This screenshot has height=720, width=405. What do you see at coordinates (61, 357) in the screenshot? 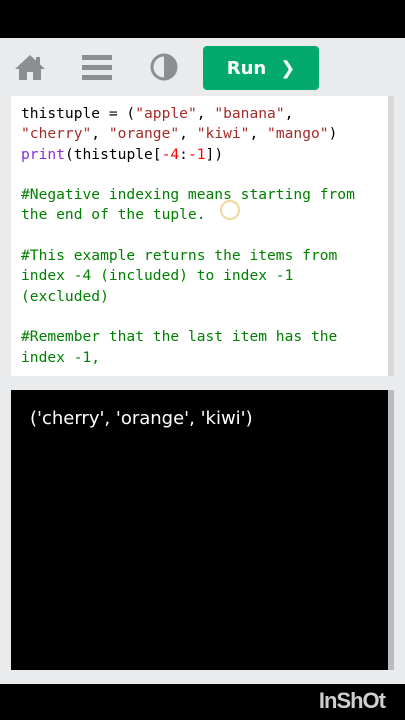
I see `code-token: index -1,` at bounding box center [61, 357].